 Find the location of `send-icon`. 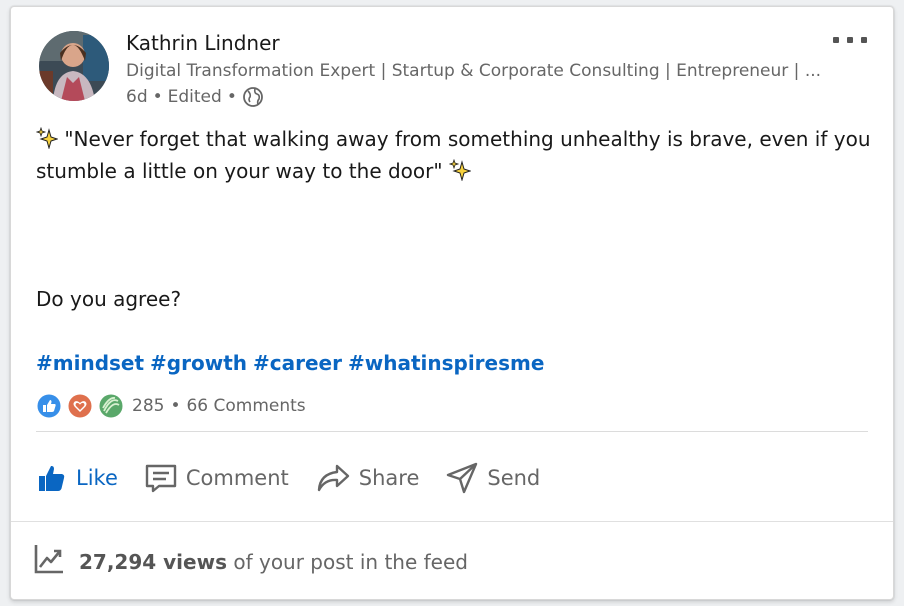

send-icon is located at coordinates (462, 478).